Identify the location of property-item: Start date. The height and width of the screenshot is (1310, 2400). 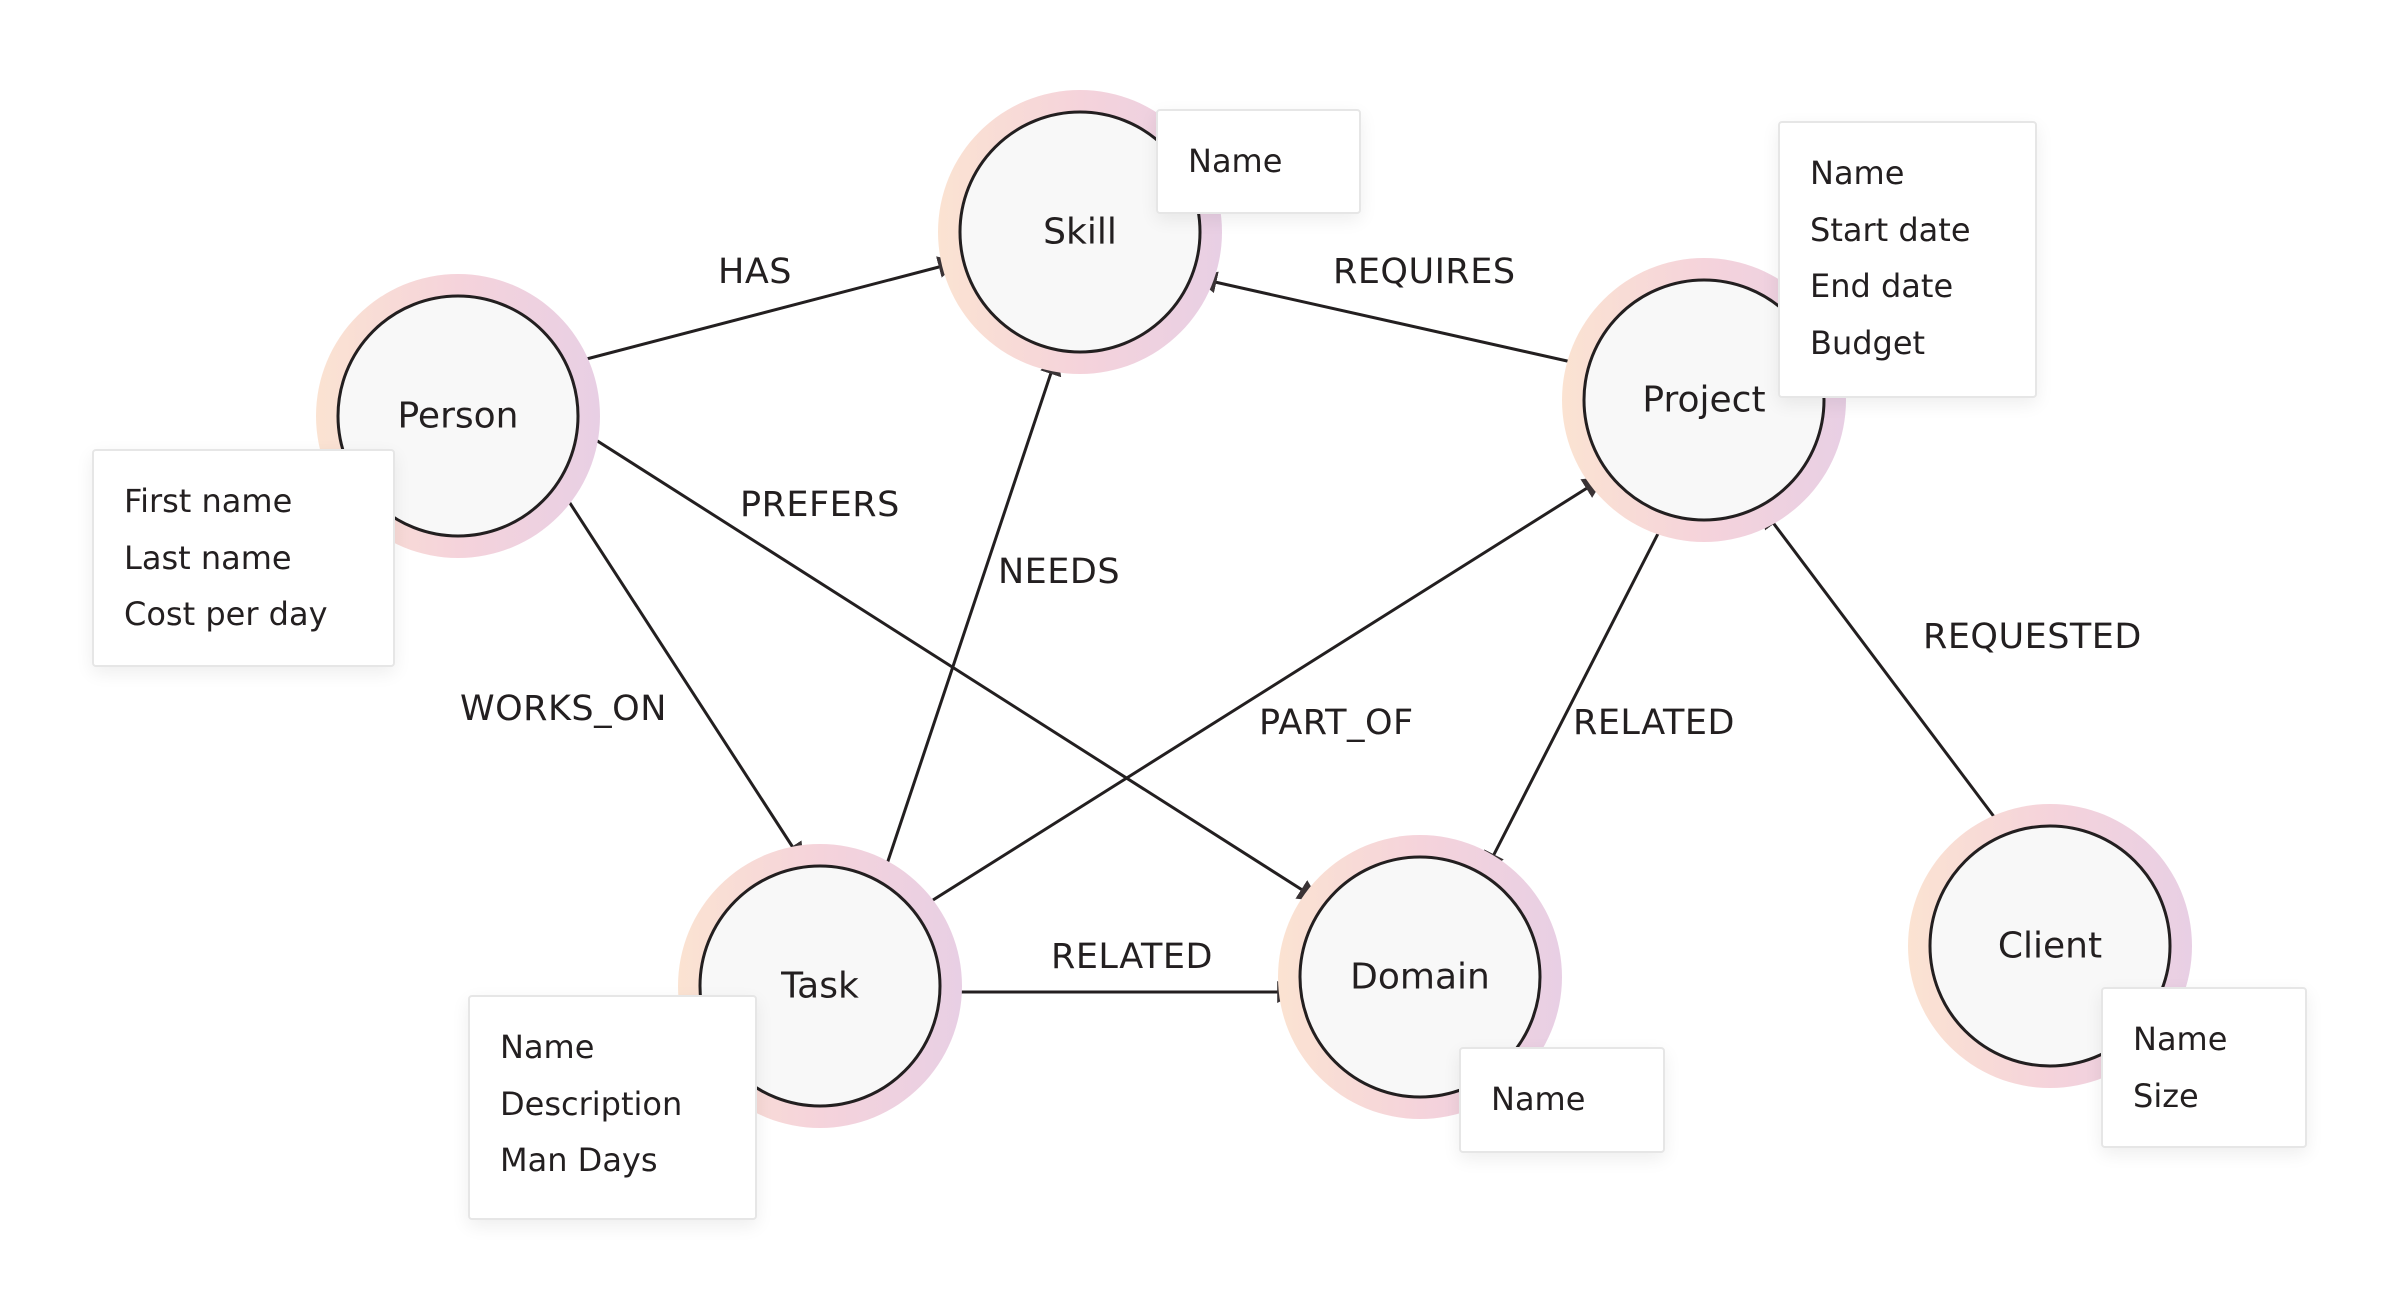
(1890, 229).